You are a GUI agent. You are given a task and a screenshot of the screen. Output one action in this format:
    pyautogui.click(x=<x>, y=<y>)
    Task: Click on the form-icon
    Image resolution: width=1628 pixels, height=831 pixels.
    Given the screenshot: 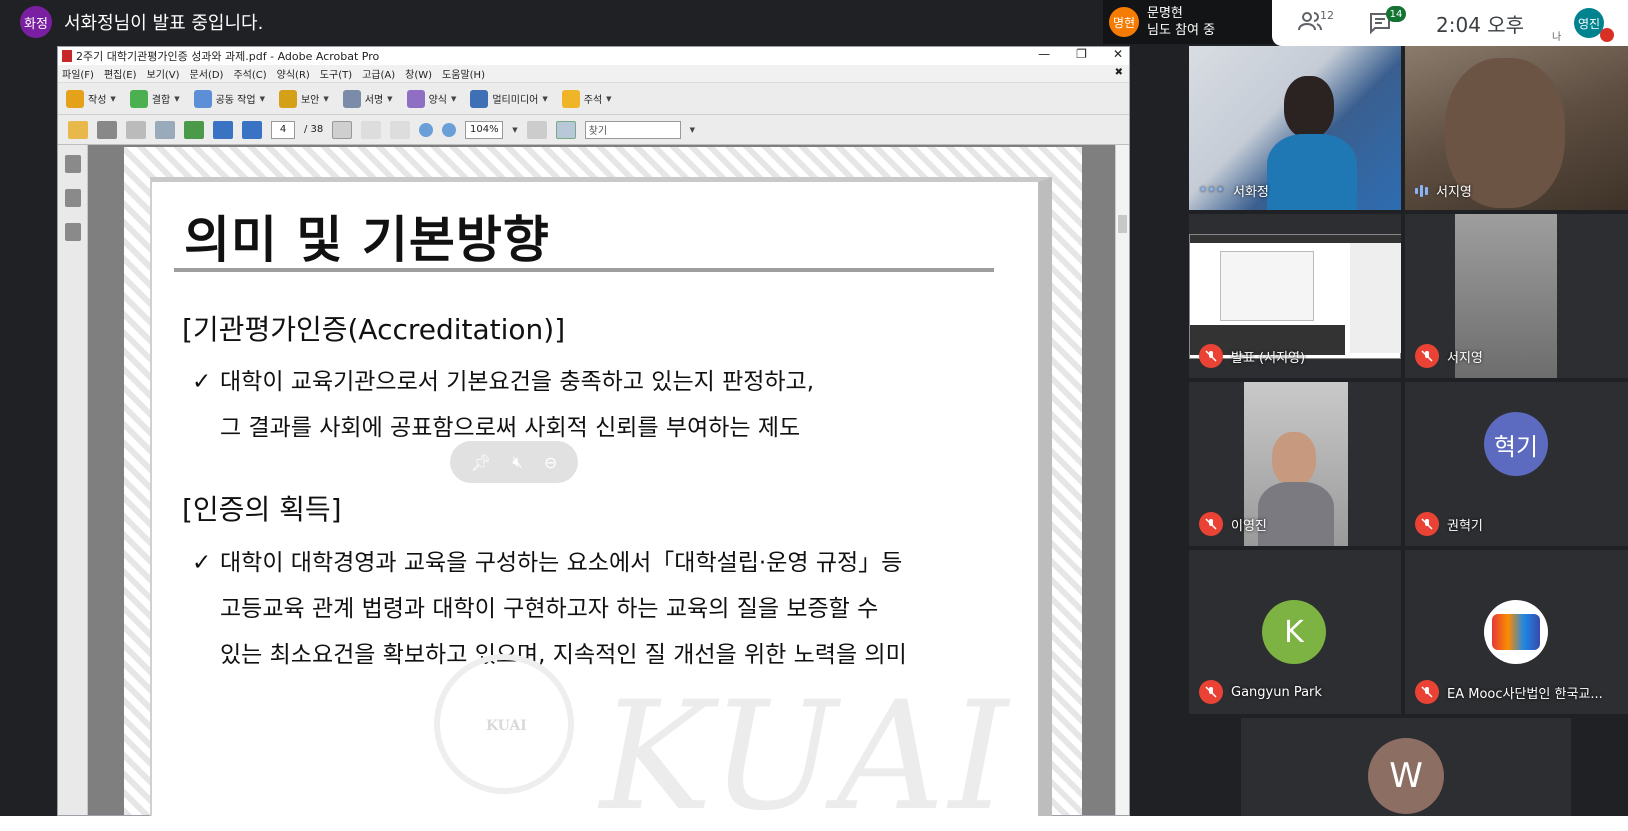 What is the action you would take?
    pyautogui.click(x=415, y=98)
    